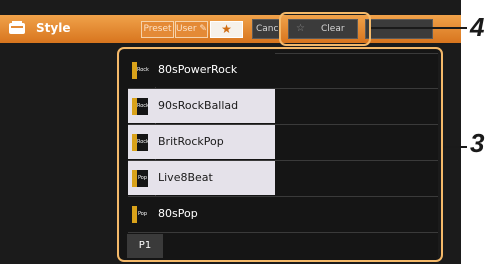  What do you see at coordinates (226, 29) in the screenshot?
I see `tab-favorite: ★` at bounding box center [226, 29].